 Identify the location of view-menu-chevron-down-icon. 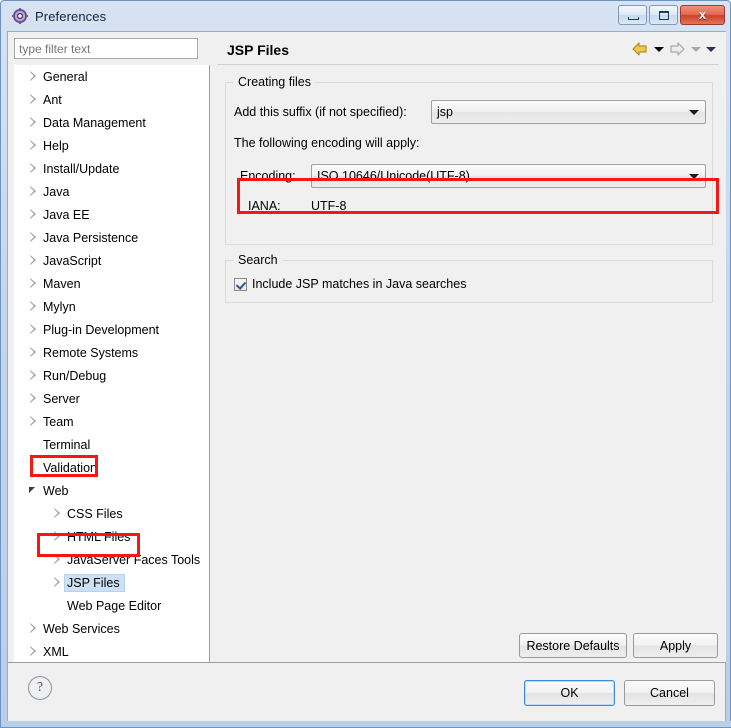
(710, 49).